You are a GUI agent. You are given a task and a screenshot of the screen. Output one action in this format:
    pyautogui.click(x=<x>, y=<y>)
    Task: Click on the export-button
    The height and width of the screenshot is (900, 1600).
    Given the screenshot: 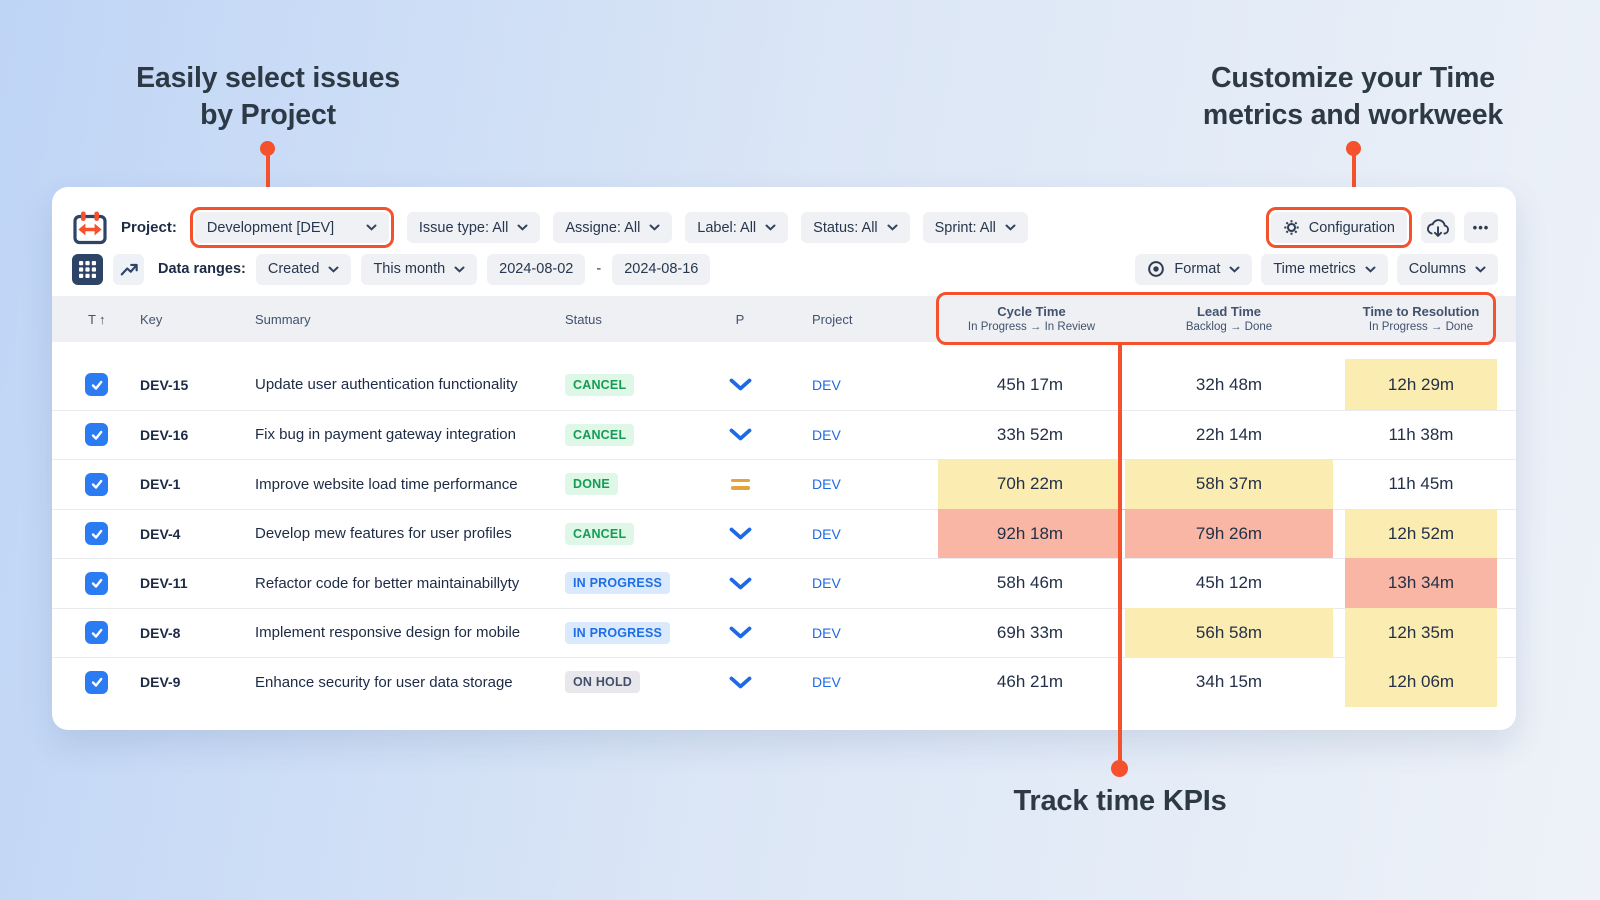 What is the action you would take?
    pyautogui.click(x=1438, y=227)
    